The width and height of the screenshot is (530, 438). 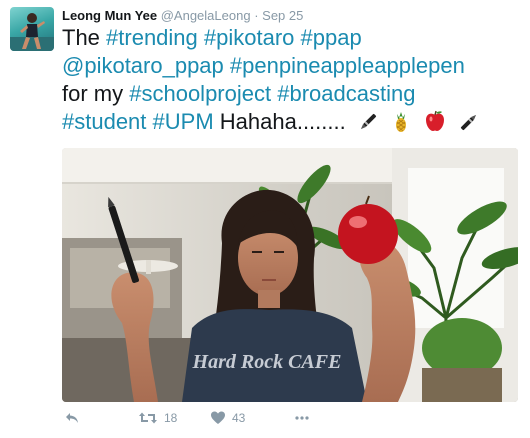 What do you see at coordinates (331, 37) in the screenshot?
I see `hashtag-link: #ppap` at bounding box center [331, 37].